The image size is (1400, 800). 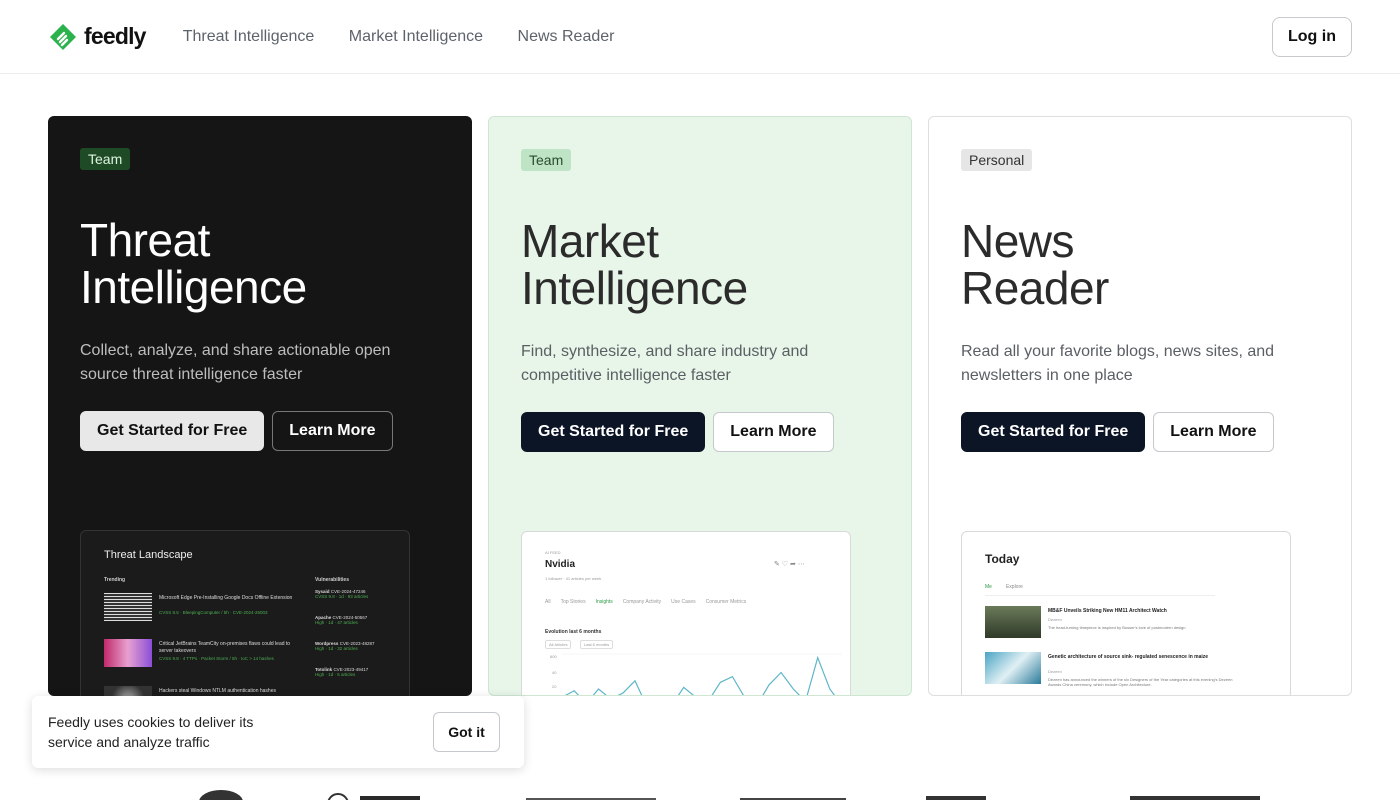 What do you see at coordinates (726, 602) in the screenshot?
I see `tab-consumer-metrics: Consumer Metrics` at bounding box center [726, 602].